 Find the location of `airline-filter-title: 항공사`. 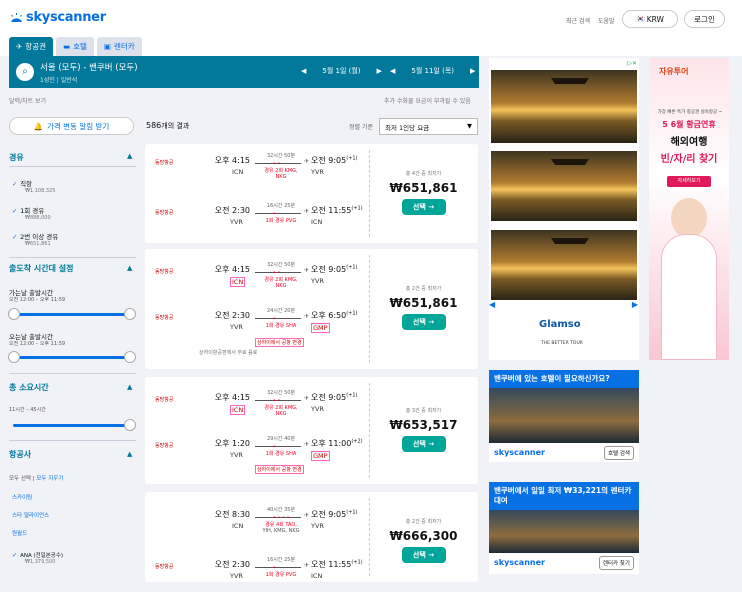

airline-filter-title: 항공사 is located at coordinates (20, 454).